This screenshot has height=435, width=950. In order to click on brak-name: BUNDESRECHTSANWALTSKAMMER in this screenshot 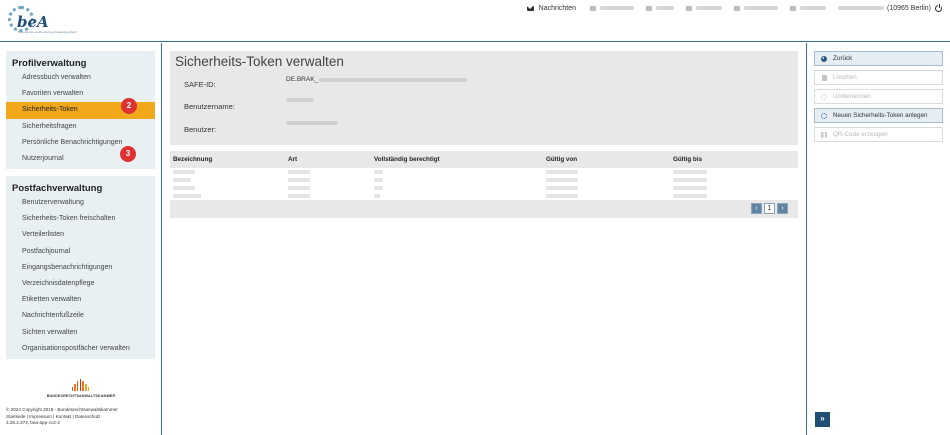, I will do `click(81, 396)`.